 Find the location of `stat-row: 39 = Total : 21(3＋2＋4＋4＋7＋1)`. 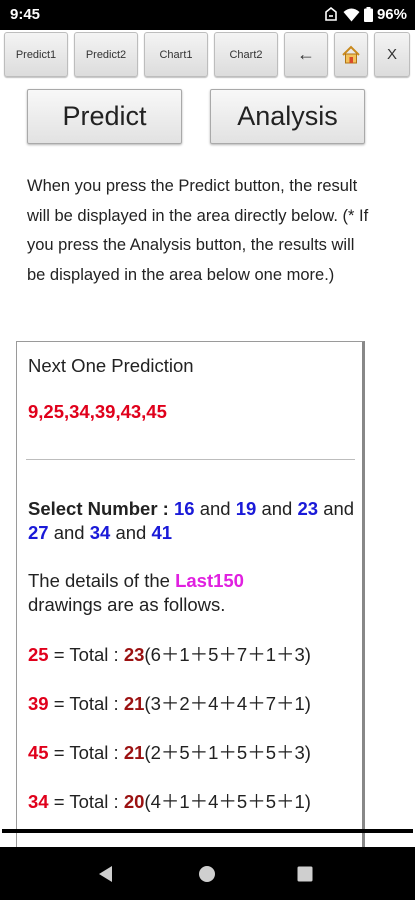

stat-row: 39 = Total : 21(3＋2＋4＋4＋7＋1) is located at coordinates (169, 703).